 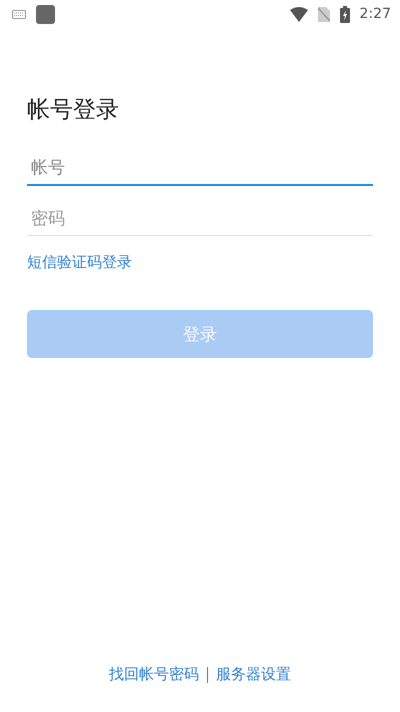 I want to click on keyboard-icon, so click(x=19, y=14).